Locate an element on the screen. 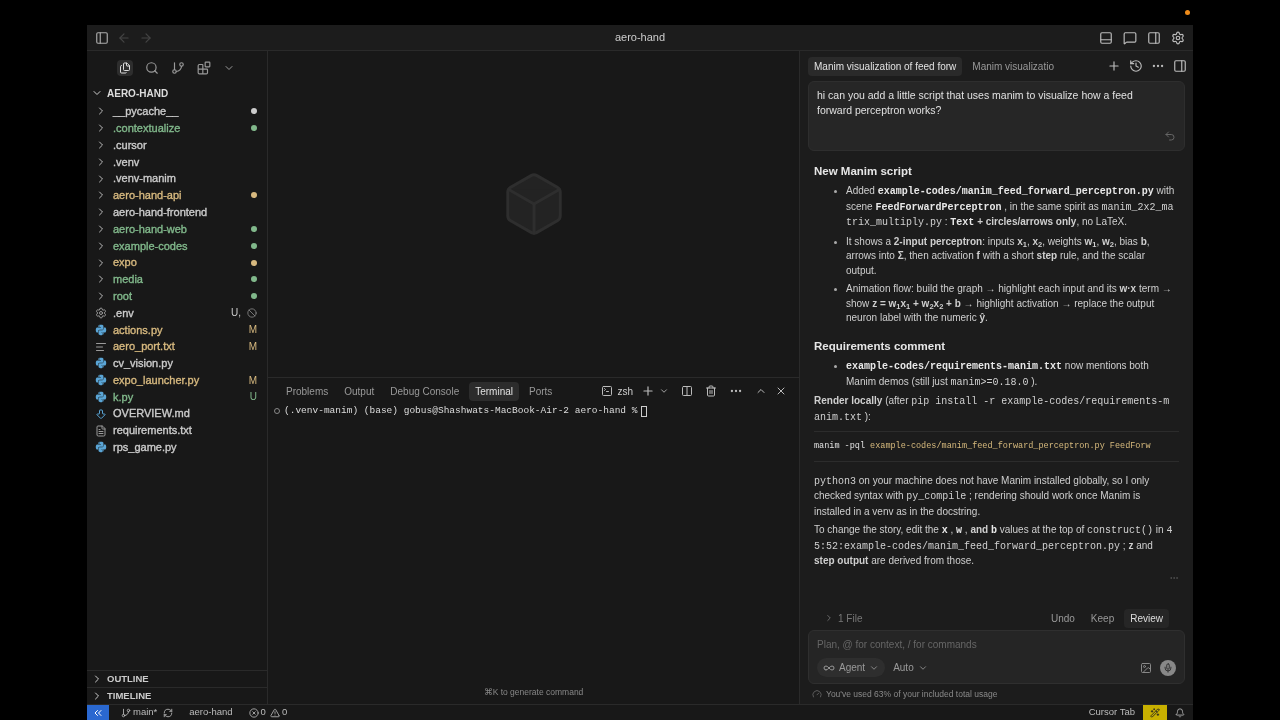  close-icon is located at coordinates (781, 391).